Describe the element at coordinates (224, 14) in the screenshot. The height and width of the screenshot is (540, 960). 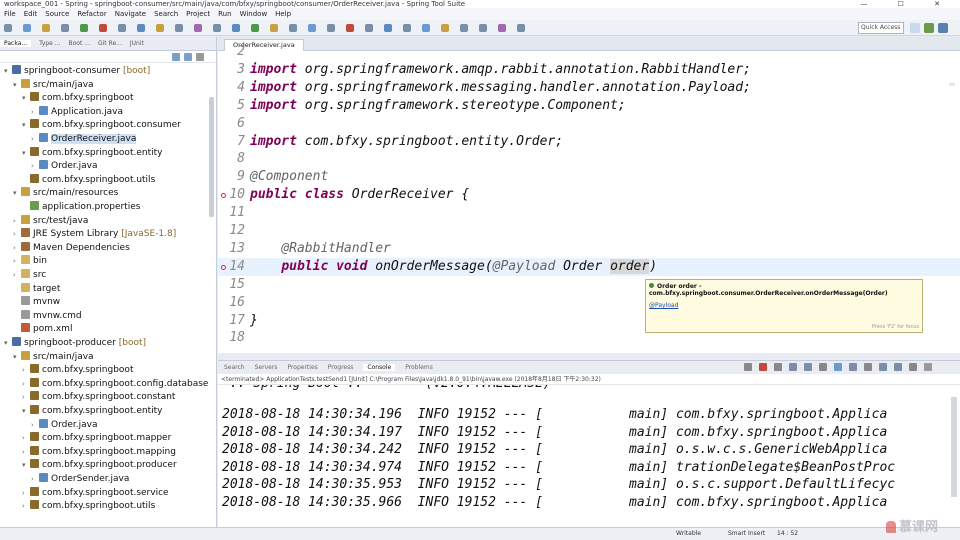
I see `menu-run: Run` at that location.